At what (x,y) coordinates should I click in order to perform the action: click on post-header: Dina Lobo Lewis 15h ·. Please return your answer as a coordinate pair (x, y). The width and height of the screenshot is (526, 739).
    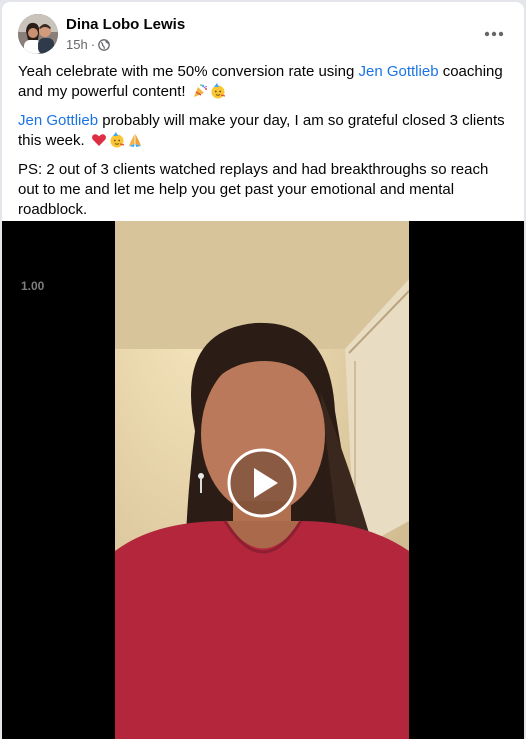
    Looking at the image, I should click on (263, 32).